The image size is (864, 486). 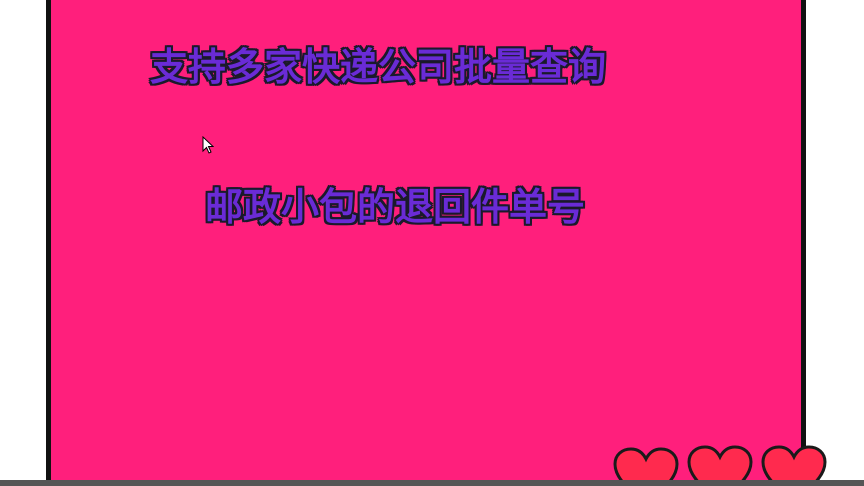 I want to click on video-progress-bar, so click(x=432, y=483).